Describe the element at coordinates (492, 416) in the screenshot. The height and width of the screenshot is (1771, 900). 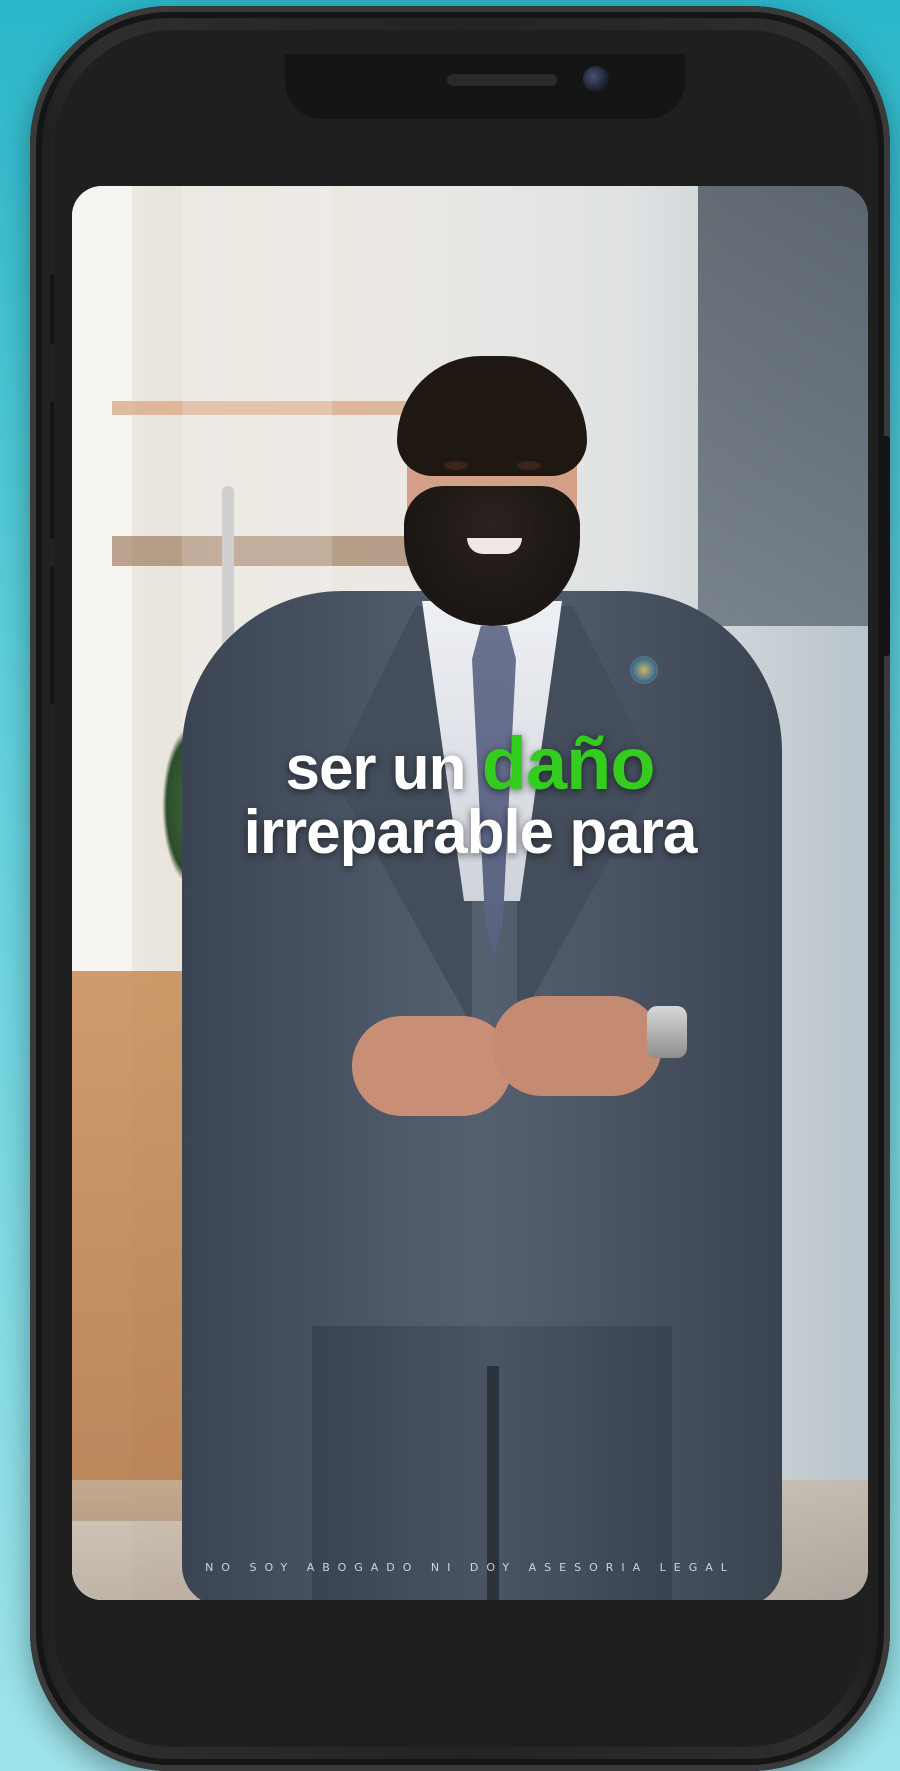
I see `presenter-hair` at that location.